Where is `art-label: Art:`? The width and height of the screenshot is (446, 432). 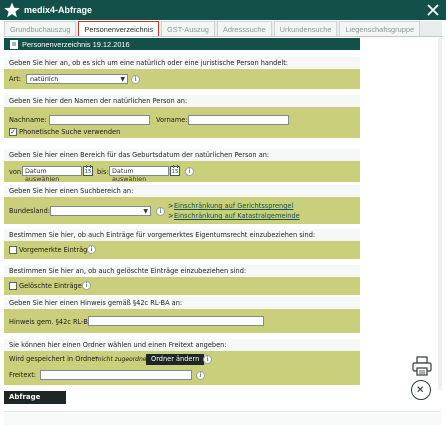
art-label: Art: is located at coordinates (15, 79).